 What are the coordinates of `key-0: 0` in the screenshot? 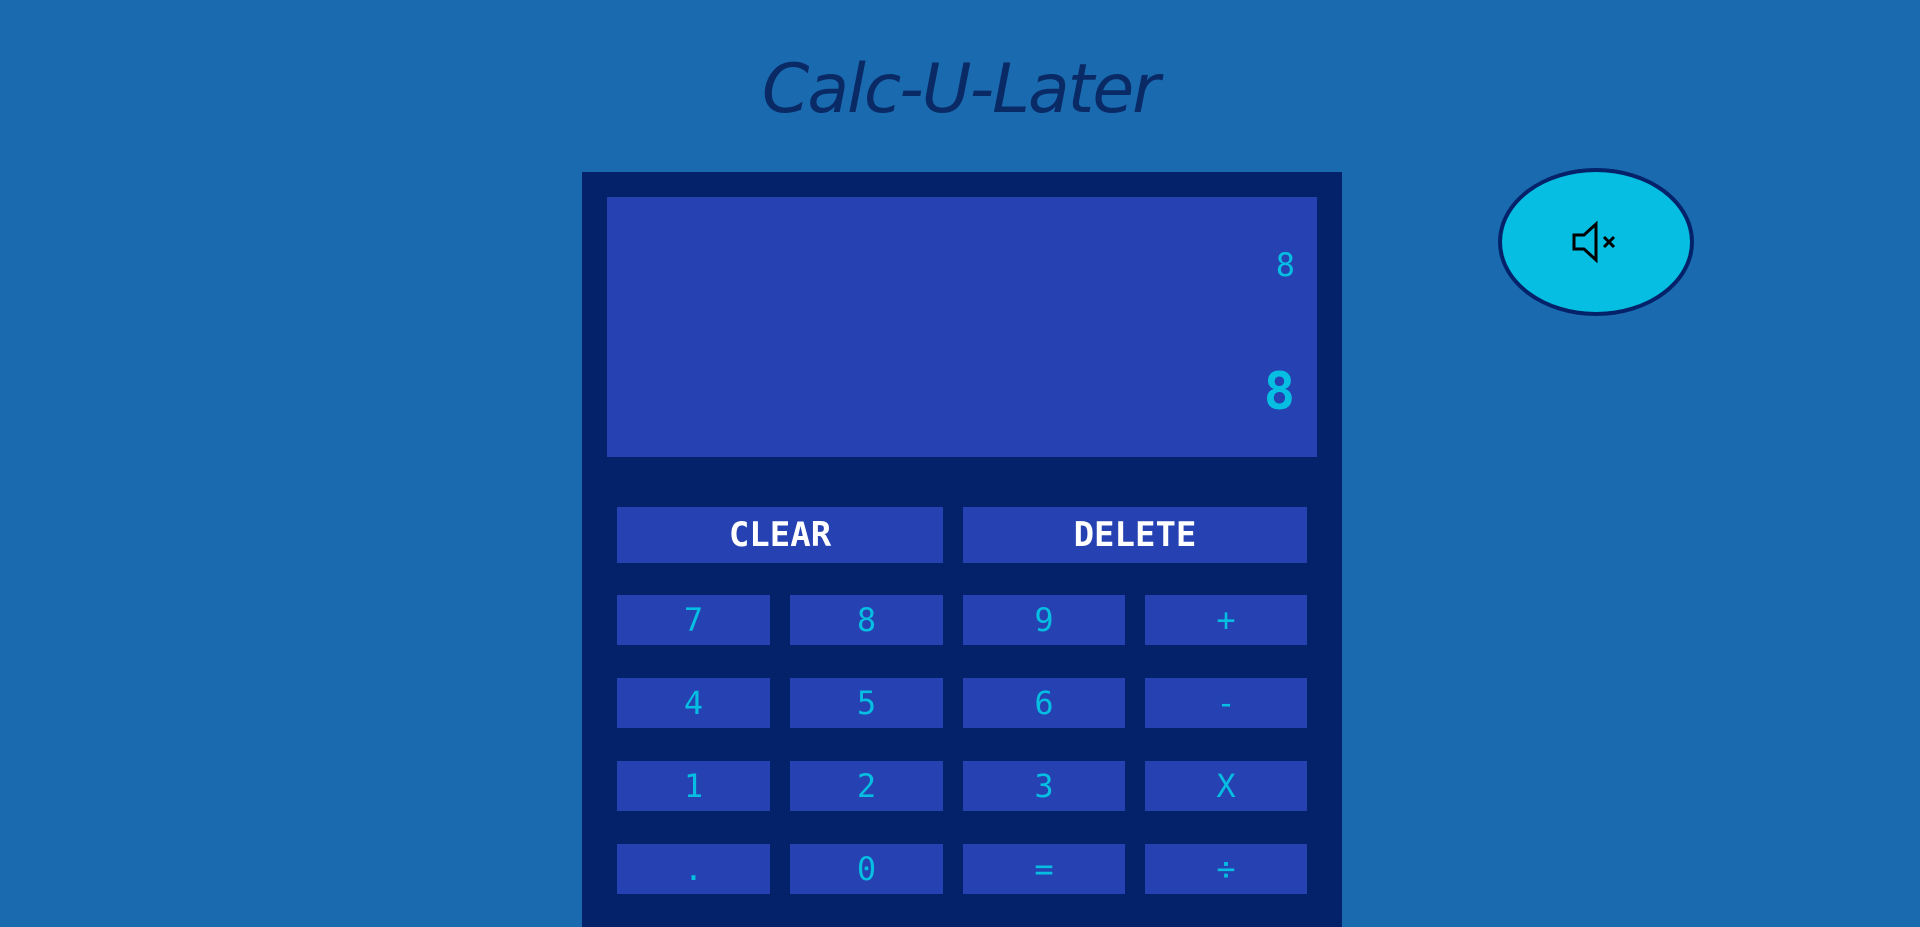 It's located at (866, 869).